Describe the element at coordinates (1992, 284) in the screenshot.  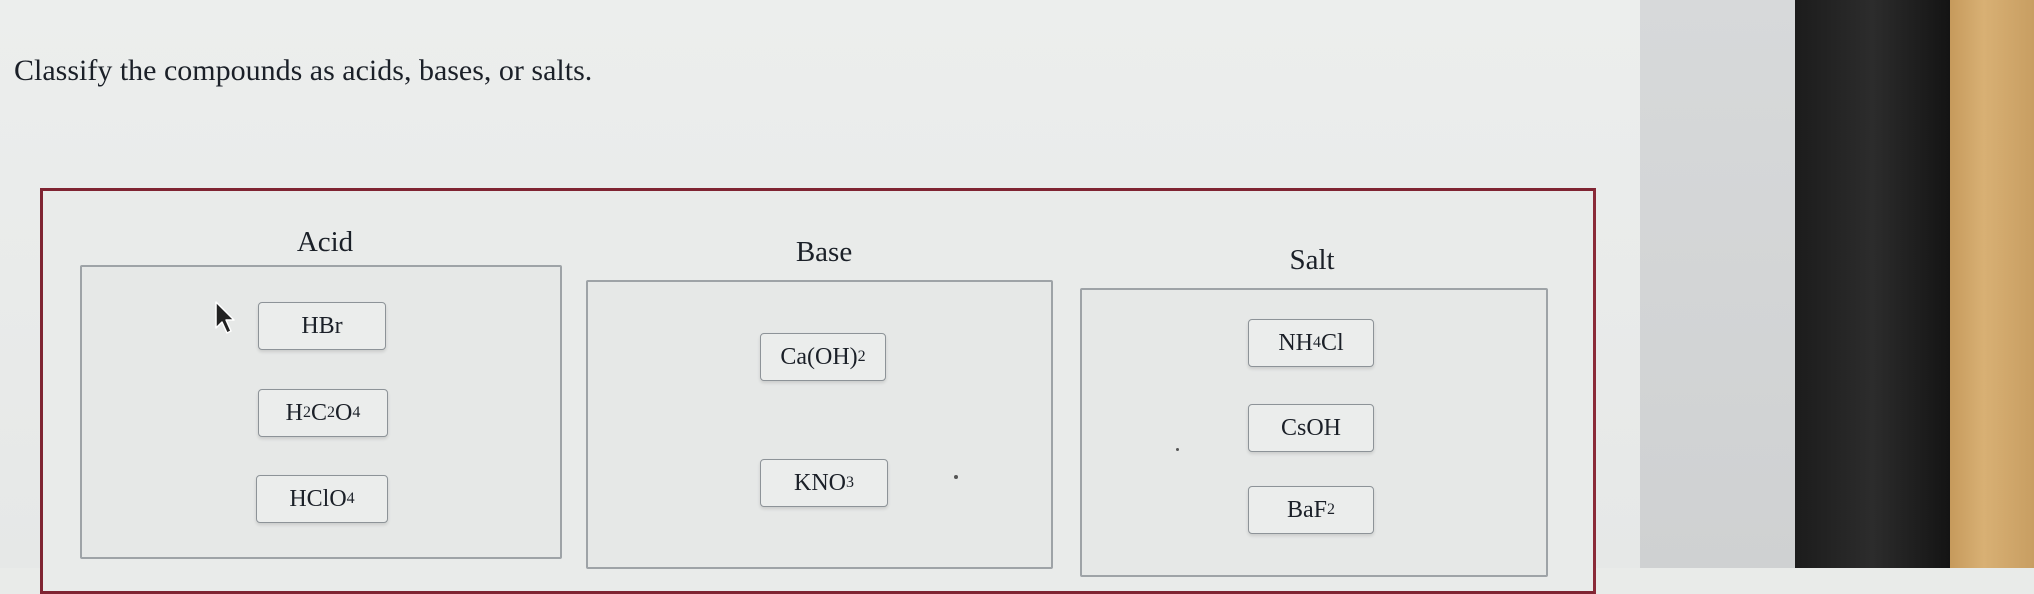
I see `background-desk` at that location.